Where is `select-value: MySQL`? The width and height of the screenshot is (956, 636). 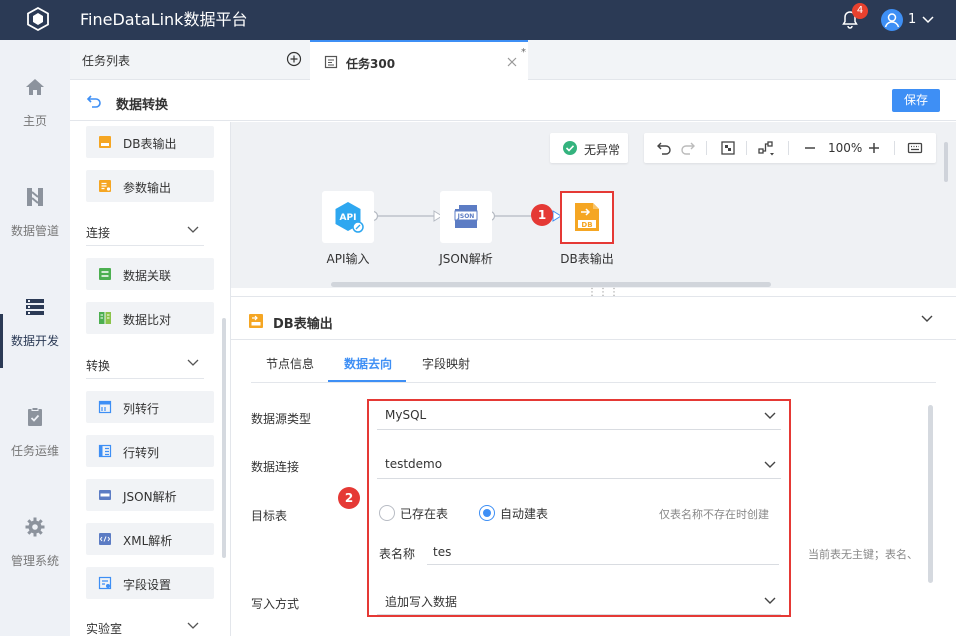 select-value: MySQL is located at coordinates (406, 415).